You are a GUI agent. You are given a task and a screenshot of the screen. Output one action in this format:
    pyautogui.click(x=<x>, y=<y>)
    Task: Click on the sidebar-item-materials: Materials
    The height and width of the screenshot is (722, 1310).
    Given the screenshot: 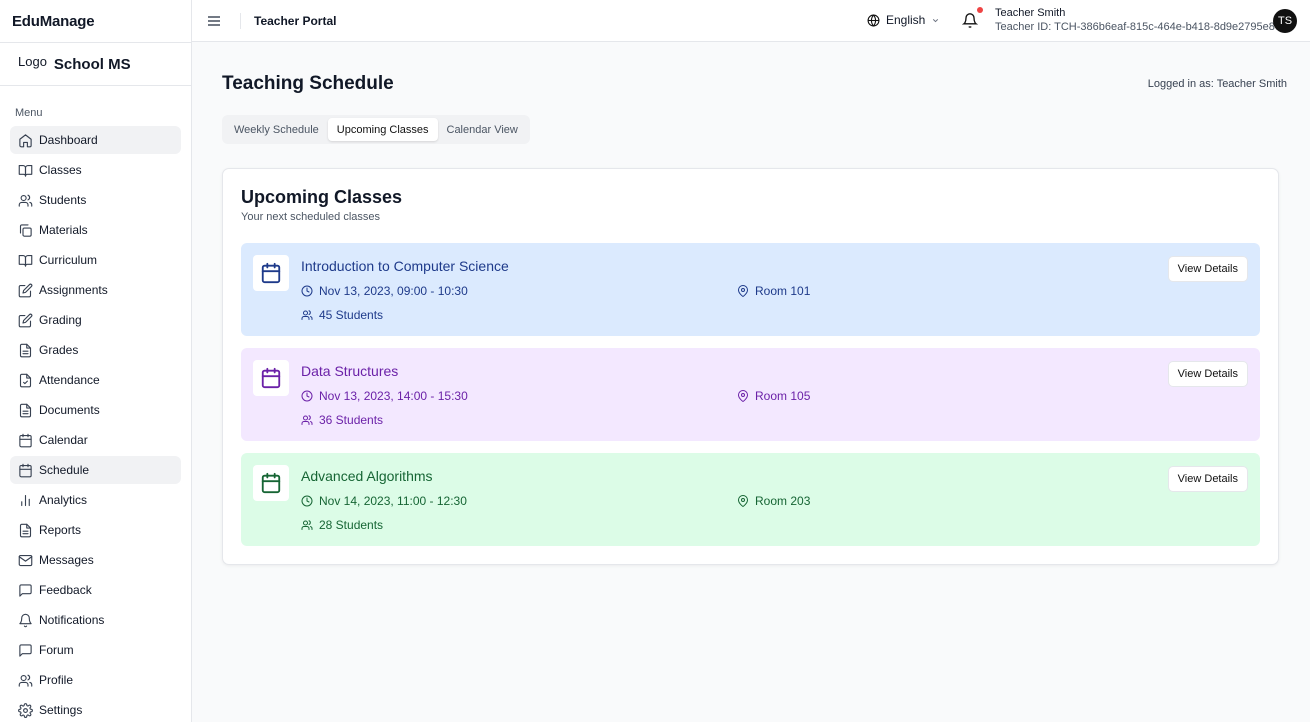 What is the action you would take?
    pyautogui.click(x=95, y=230)
    